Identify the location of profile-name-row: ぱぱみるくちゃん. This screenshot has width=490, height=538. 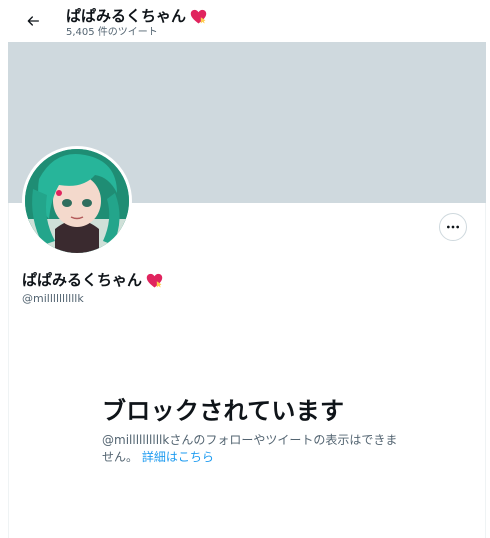
(93, 280).